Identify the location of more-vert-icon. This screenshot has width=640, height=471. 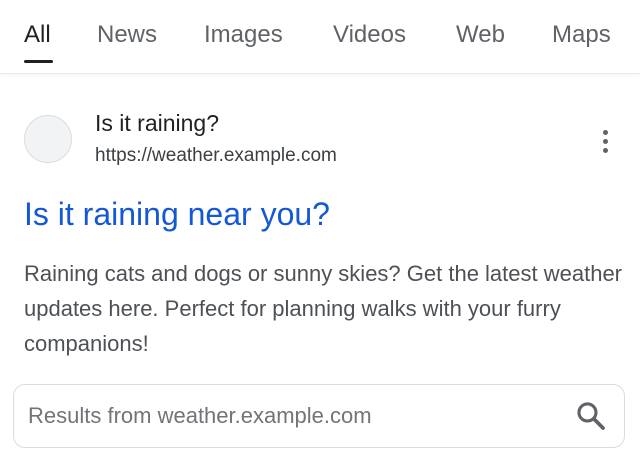
(605, 132).